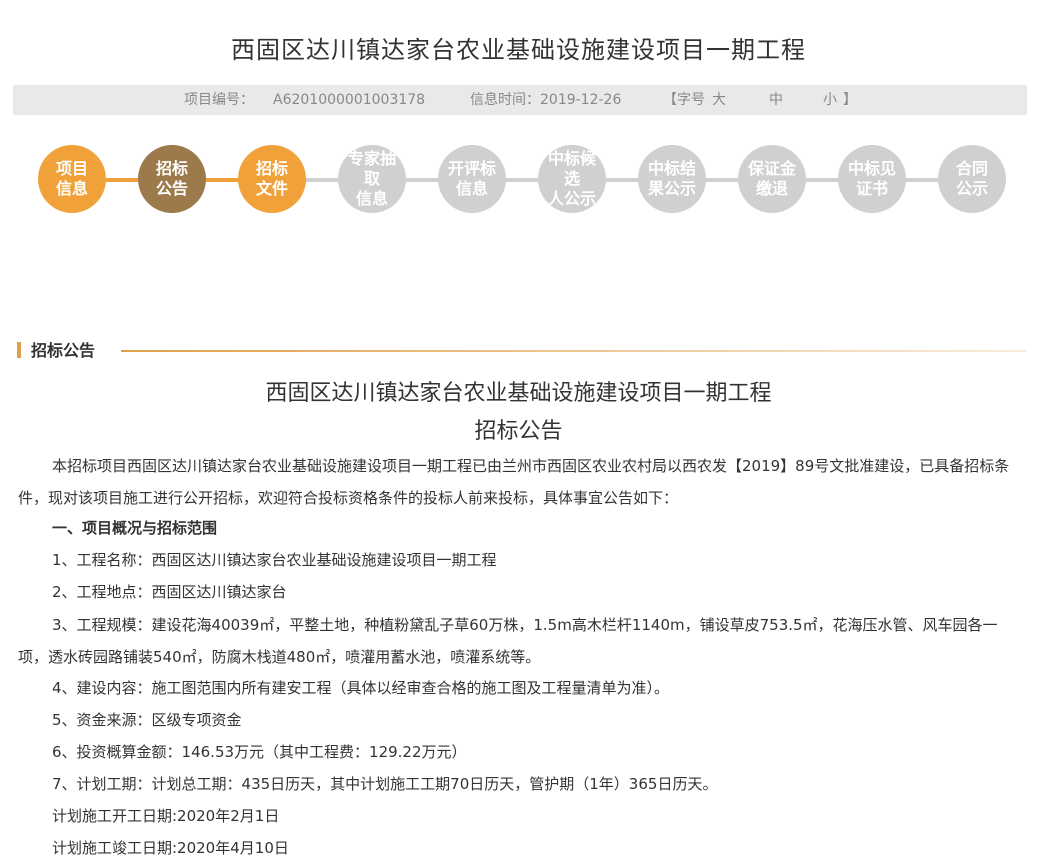 The width and height of the screenshot is (1037, 862). Describe the element at coordinates (135, 528) in the screenshot. I see `heading-project-overview: 一、项目概况与招标范围` at that location.